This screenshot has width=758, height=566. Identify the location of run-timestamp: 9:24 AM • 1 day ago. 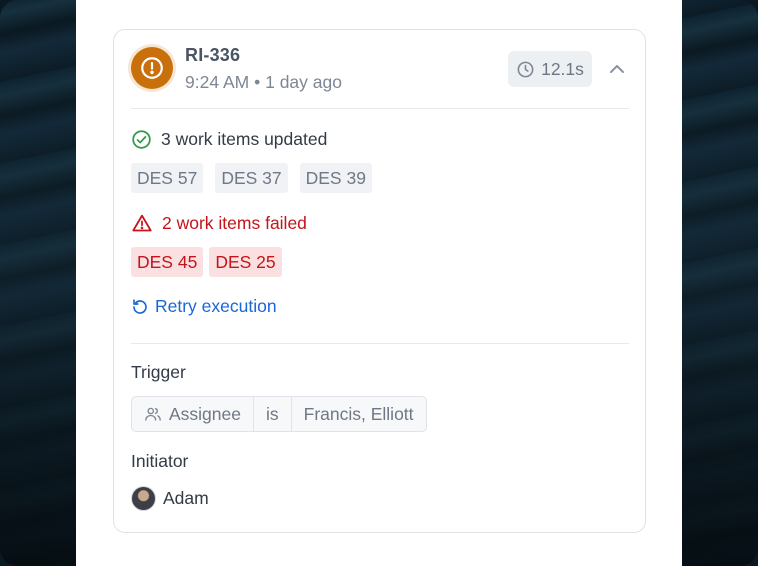
(263, 82).